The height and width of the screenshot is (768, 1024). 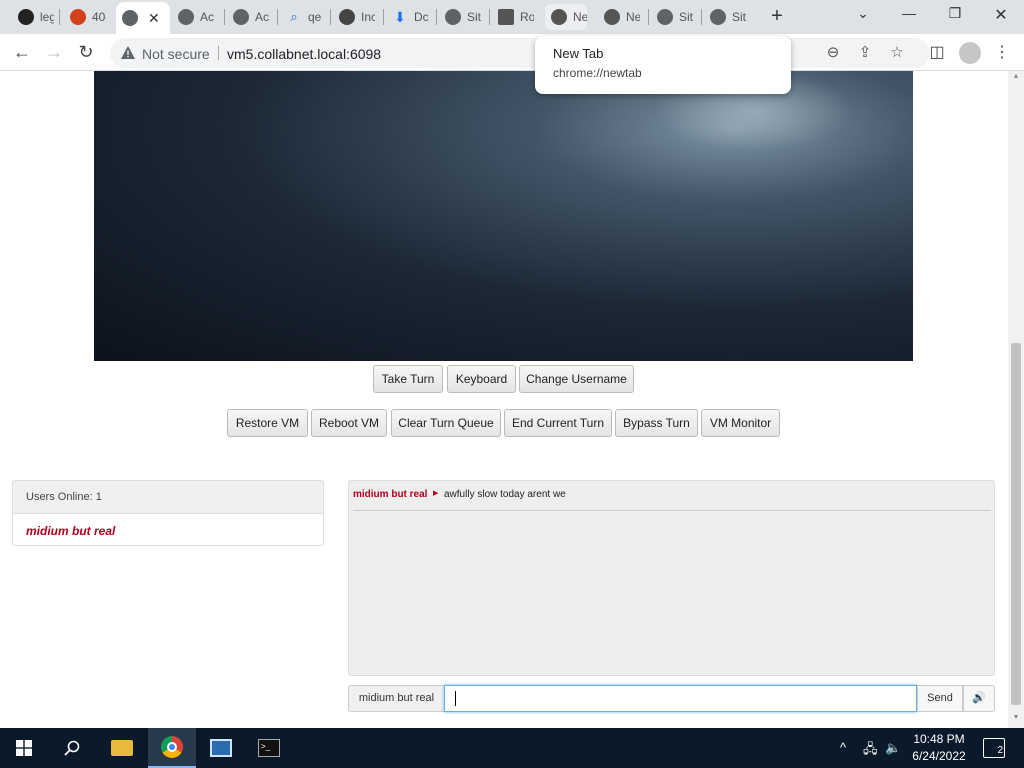 I want to click on share-icon: ⇪, so click(x=865, y=53).